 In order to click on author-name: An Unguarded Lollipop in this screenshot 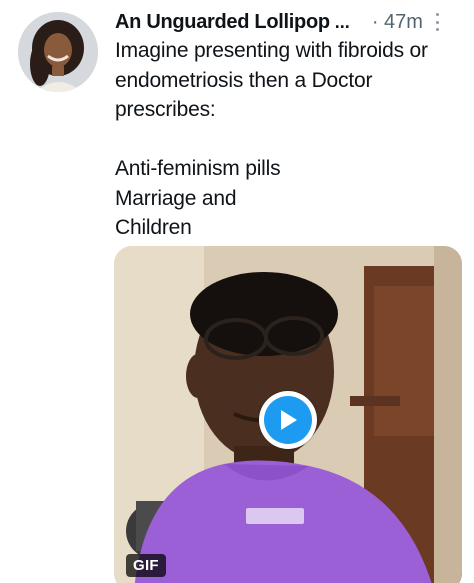, I will do `click(222, 22)`.